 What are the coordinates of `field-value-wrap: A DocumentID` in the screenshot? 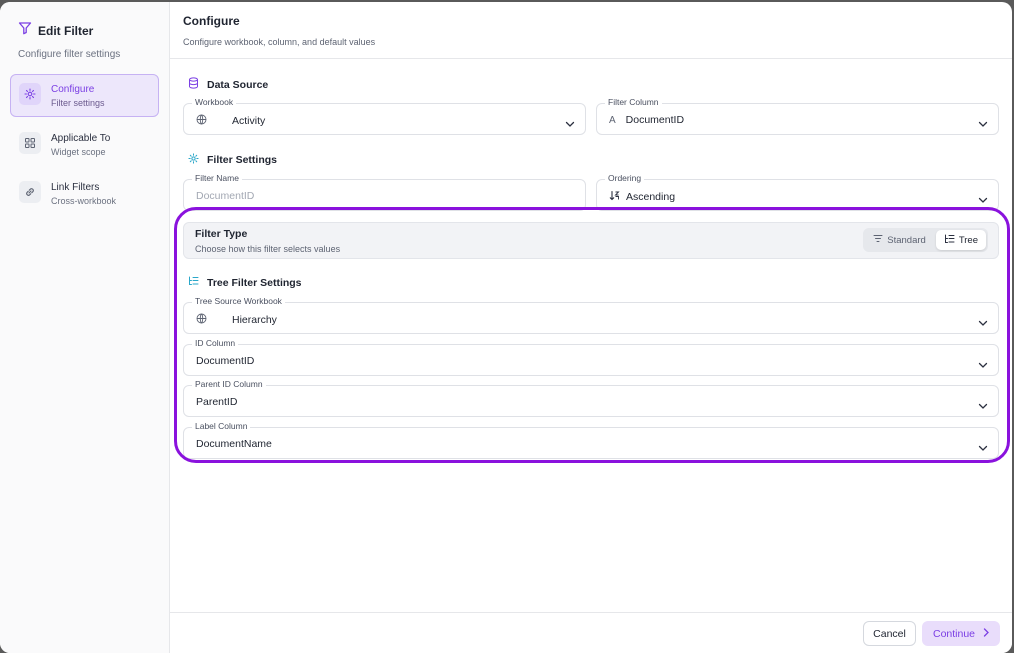 It's located at (646, 120).